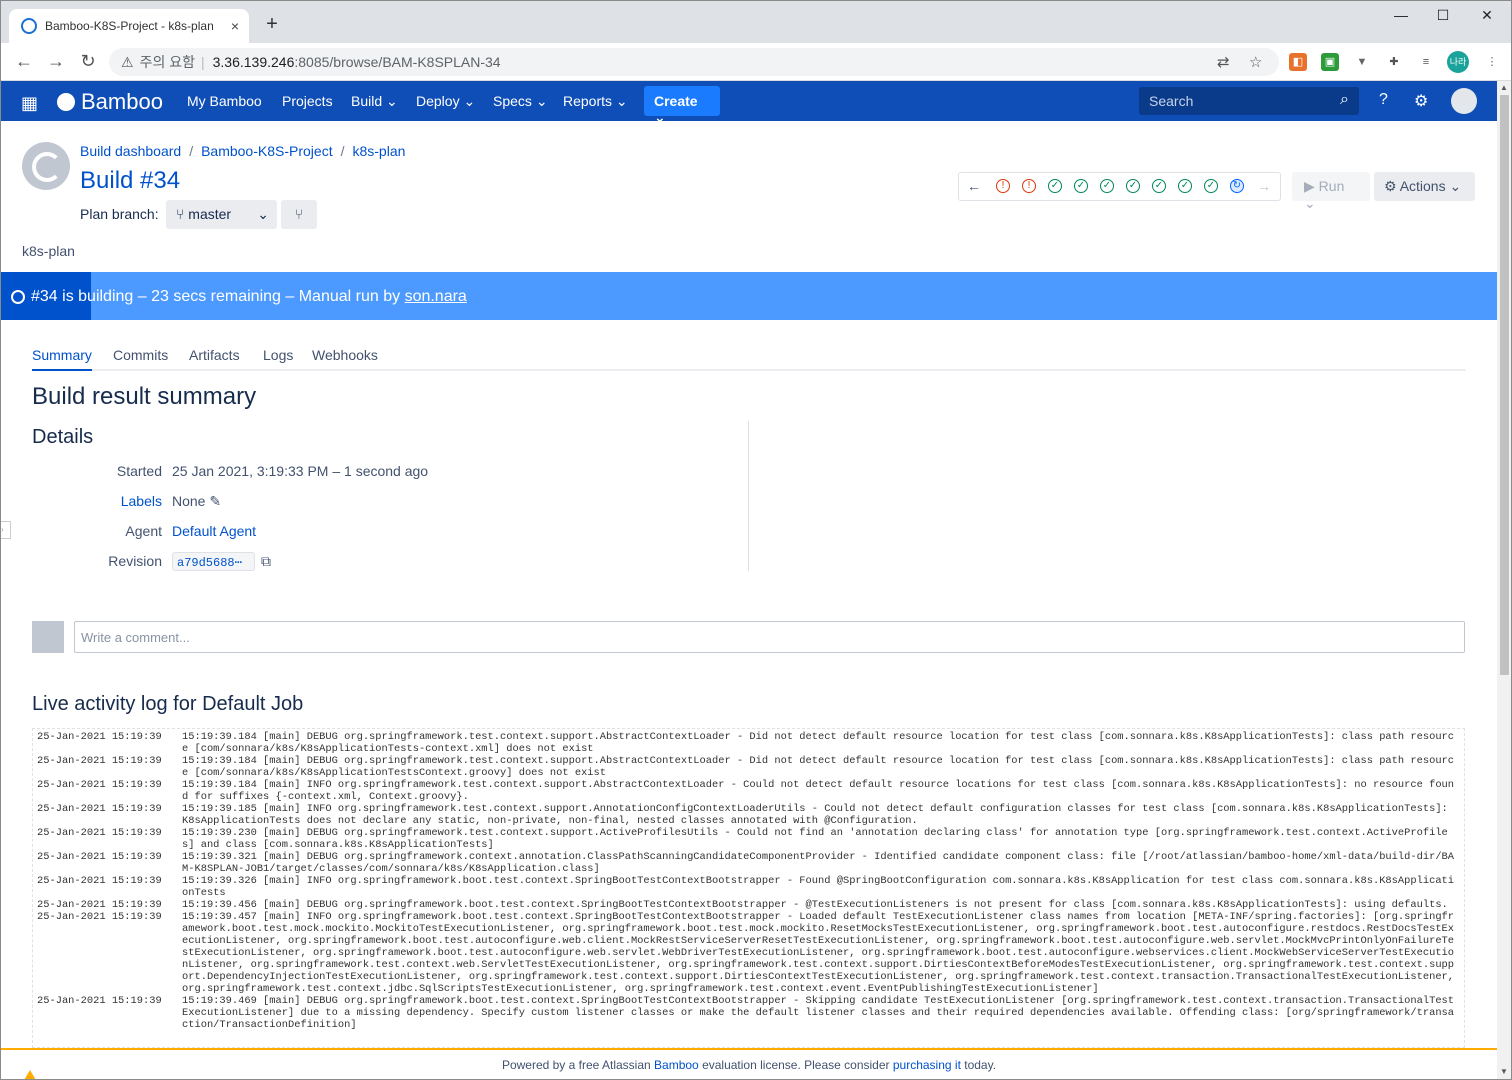 Image resolution: width=1512 pixels, height=1080 pixels. I want to click on create-label: Create, so click(676, 101).